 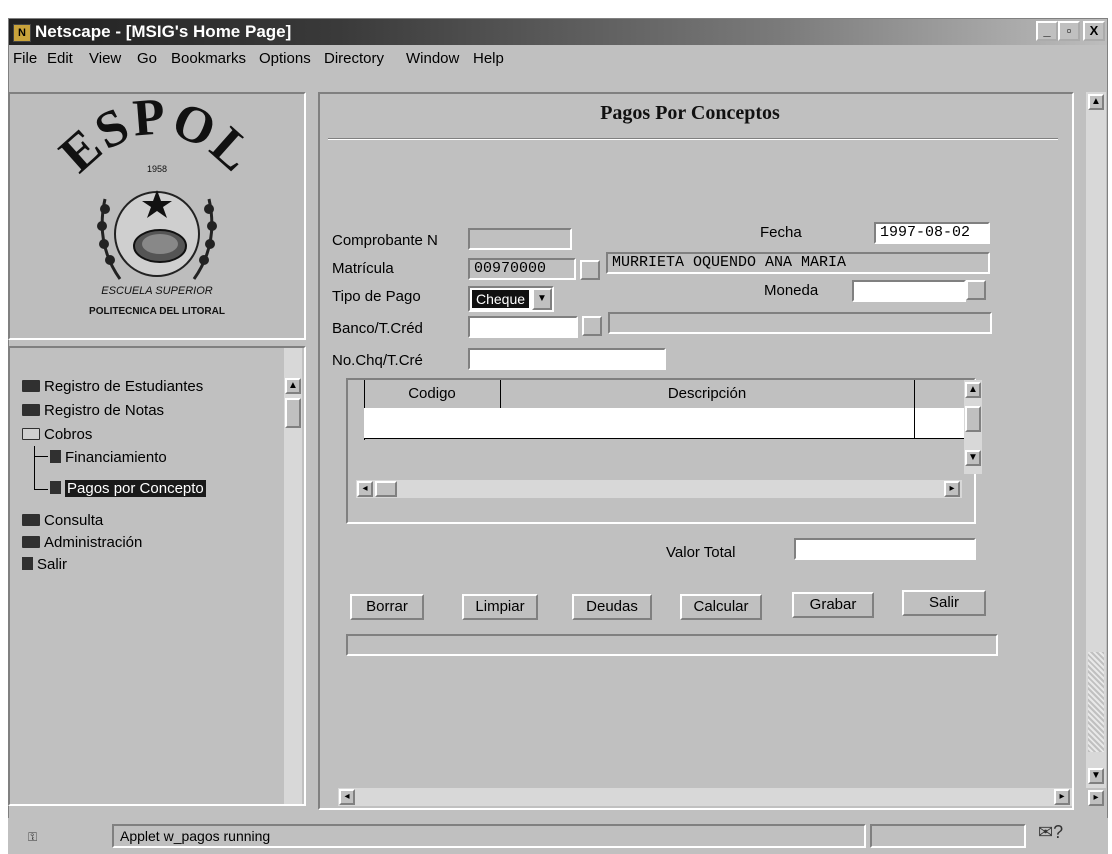 What do you see at coordinates (558, 32) in the screenshot?
I see `title-bar: N Netscape - [MSIG's Home Page] _ ▫ X` at bounding box center [558, 32].